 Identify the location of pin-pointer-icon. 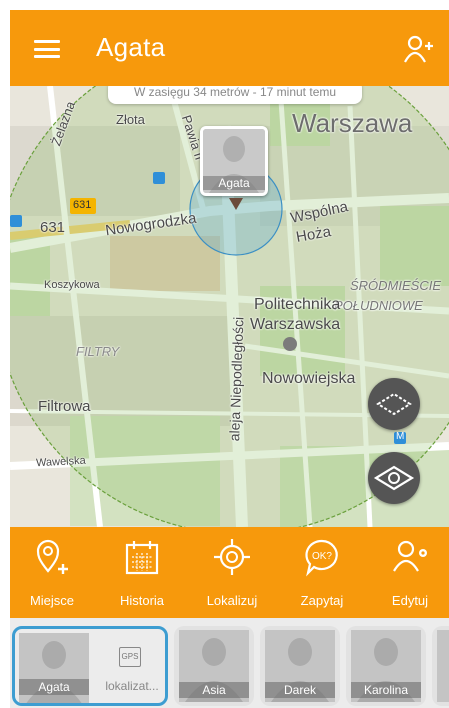
(236, 204).